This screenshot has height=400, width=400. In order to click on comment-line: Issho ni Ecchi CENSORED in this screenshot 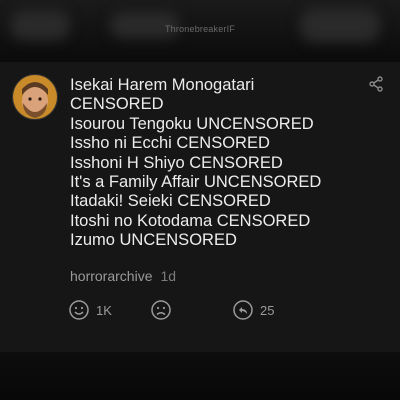, I will do `click(170, 143)`.